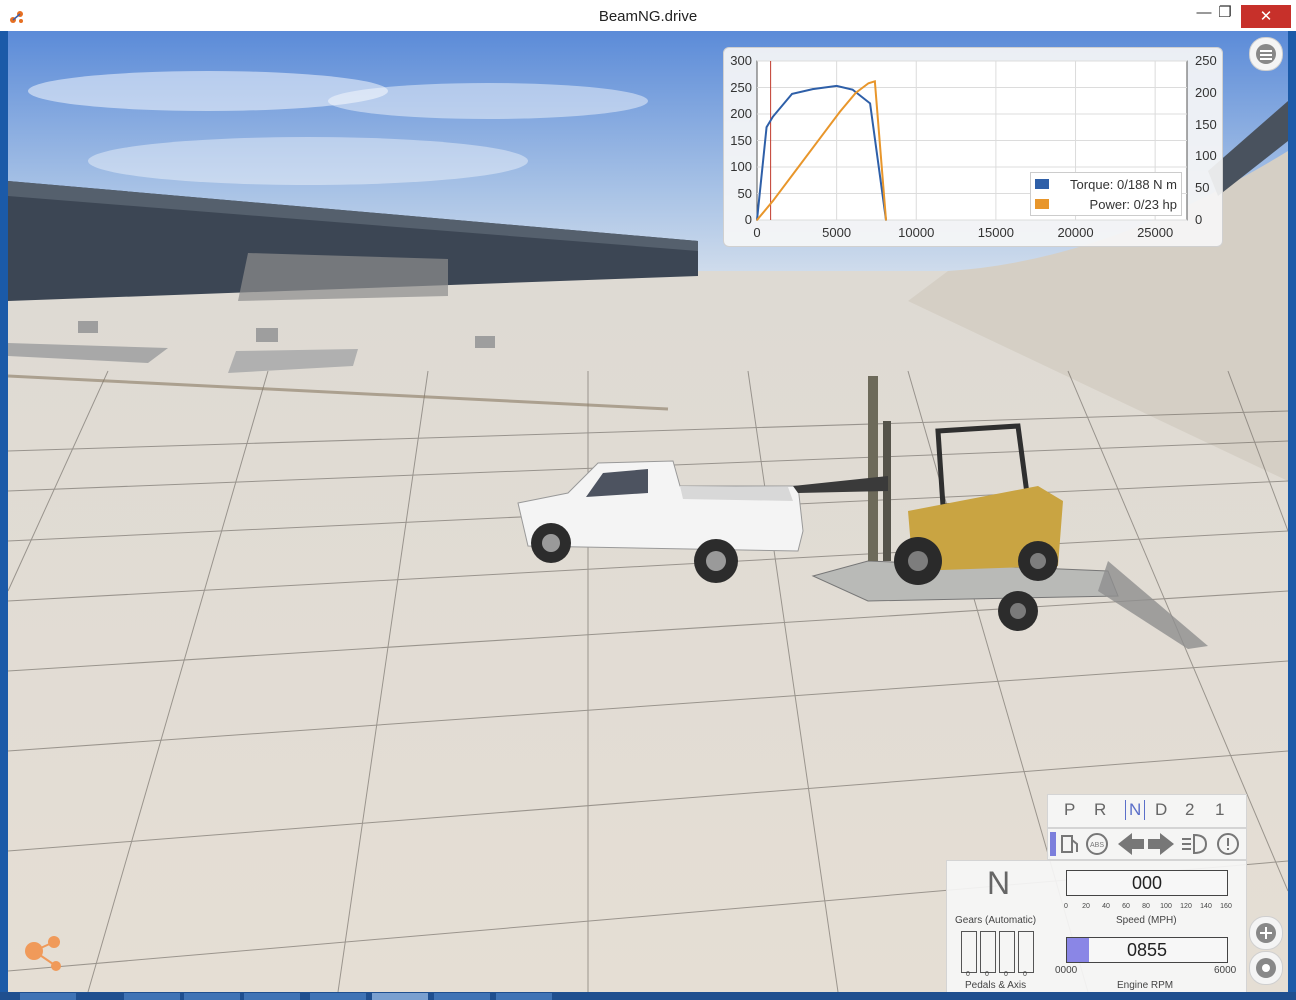  I want to click on x-tick: 15000, so click(995, 232).